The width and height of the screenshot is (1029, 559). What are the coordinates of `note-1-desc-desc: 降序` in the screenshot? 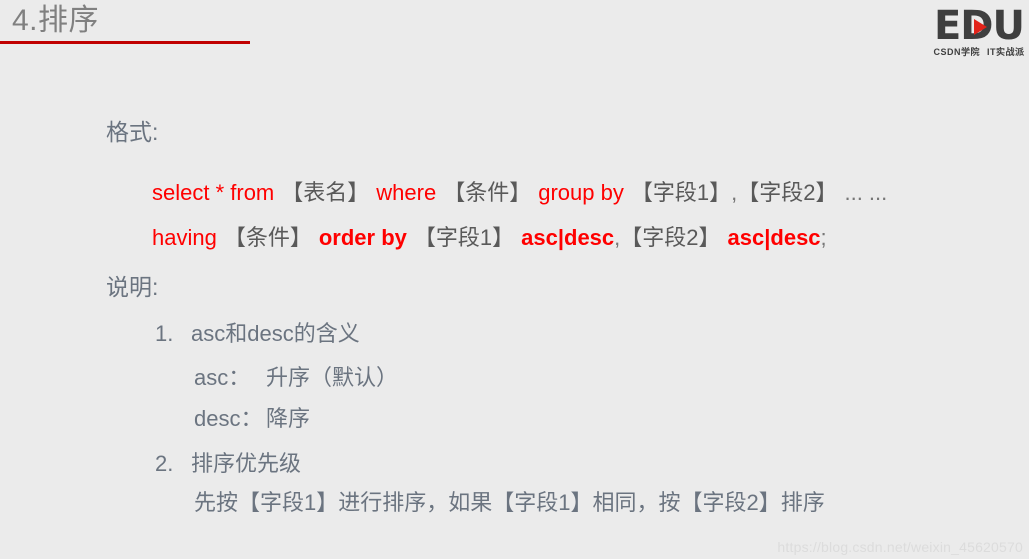 It's located at (288, 418).